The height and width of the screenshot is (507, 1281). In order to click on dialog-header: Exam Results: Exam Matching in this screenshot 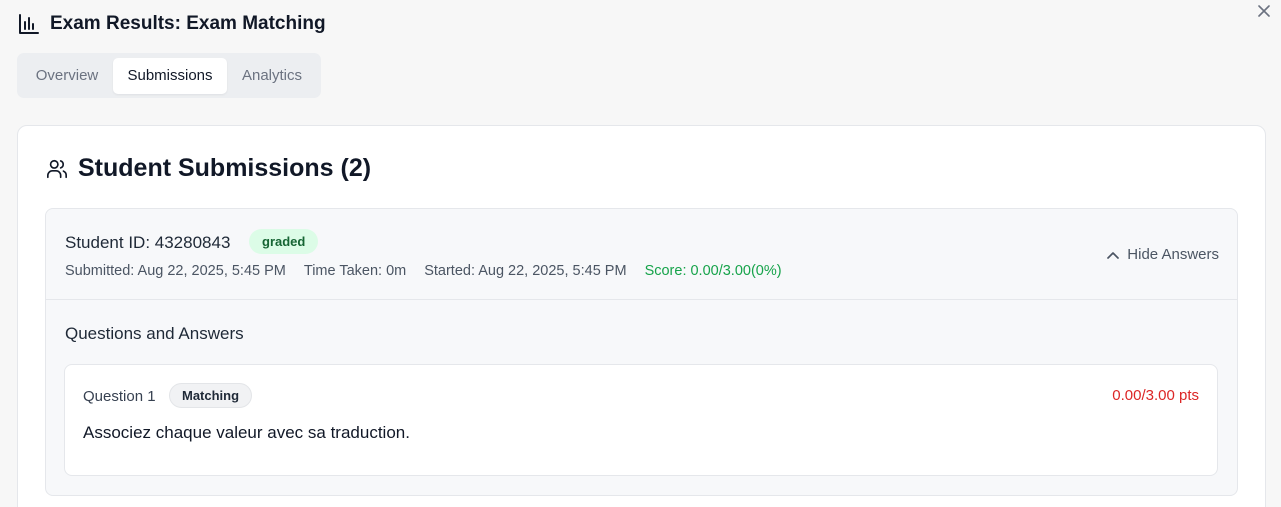, I will do `click(172, 24)`.